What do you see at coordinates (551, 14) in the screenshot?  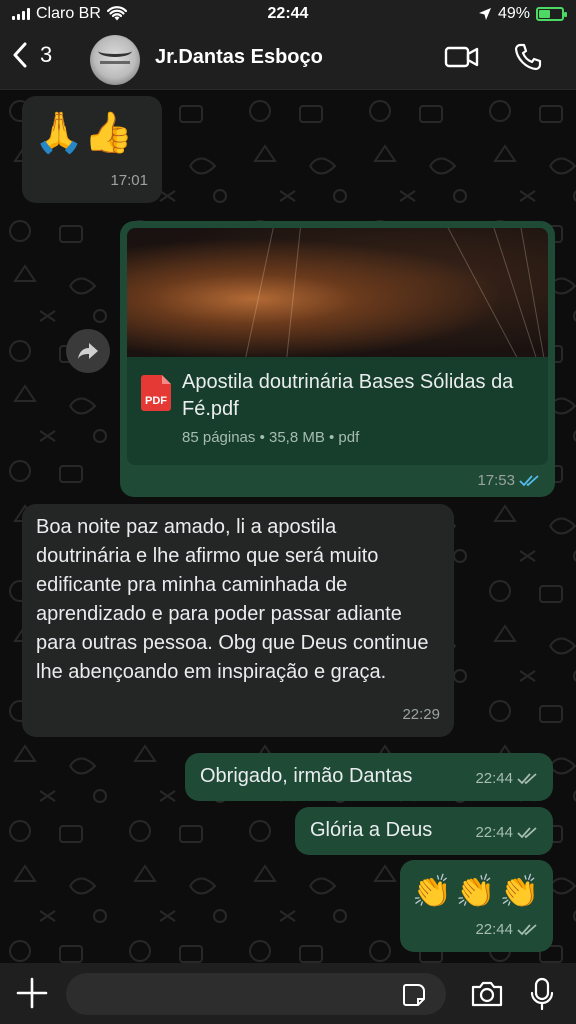 I see `battery-icon` at bounding box center [551, 14].